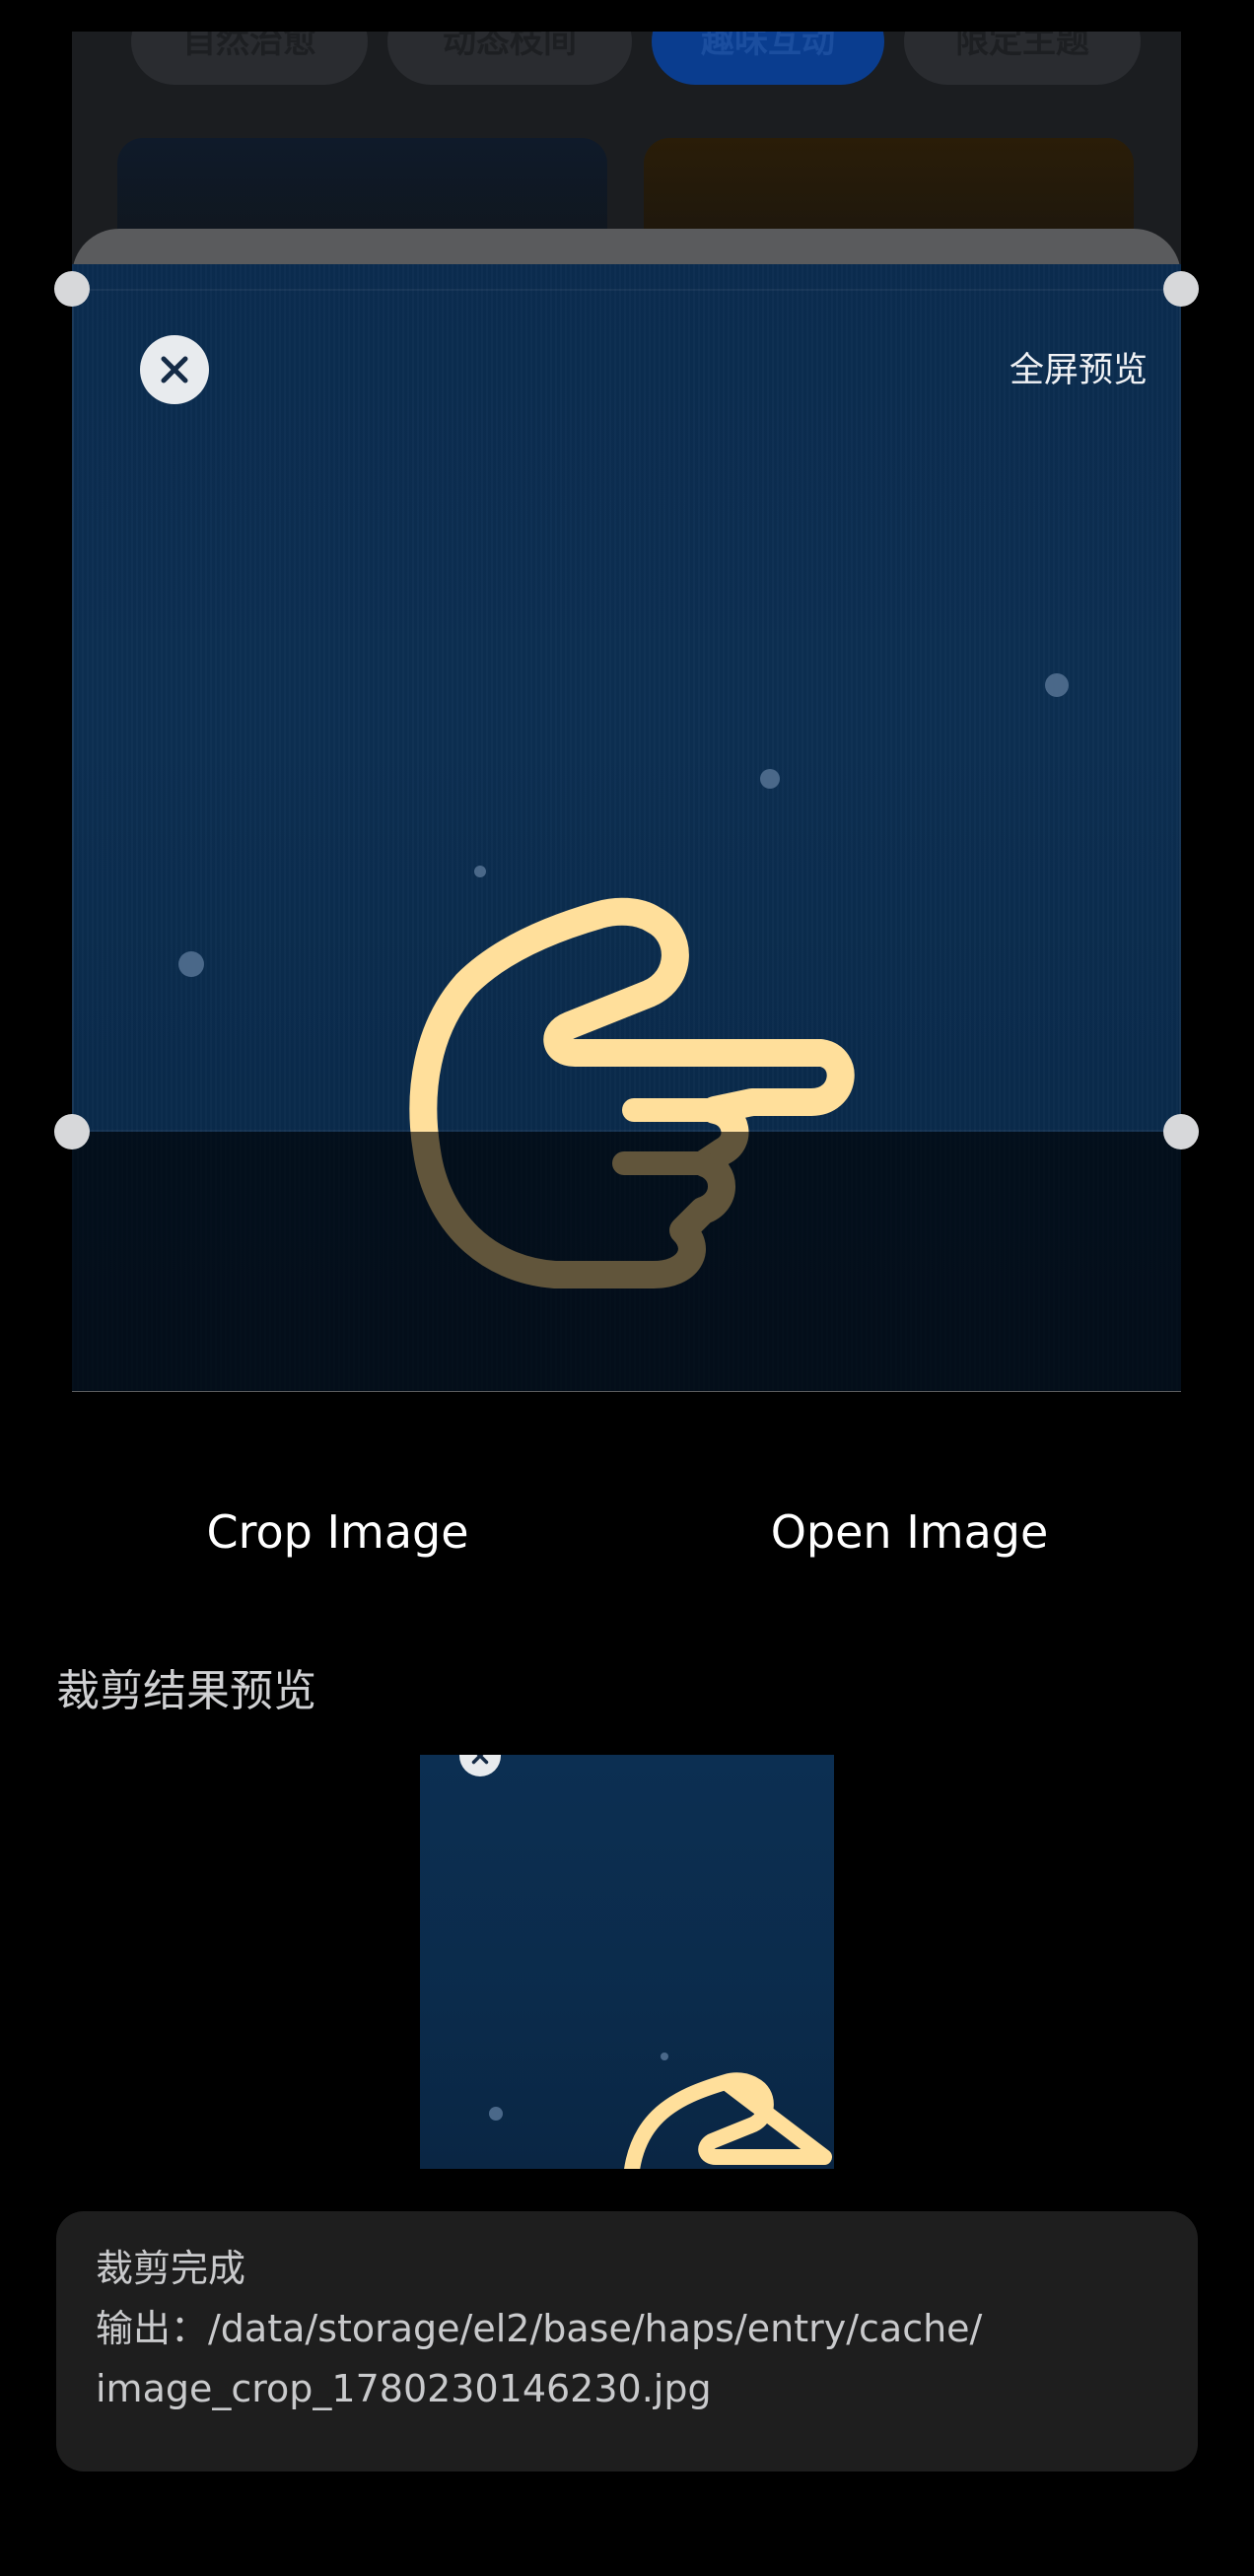 The image size is (1254, 2576). What do you see at coordinates (627, 16) in the screenshot?
I see `status-bar` at bounding box center [627, 16].